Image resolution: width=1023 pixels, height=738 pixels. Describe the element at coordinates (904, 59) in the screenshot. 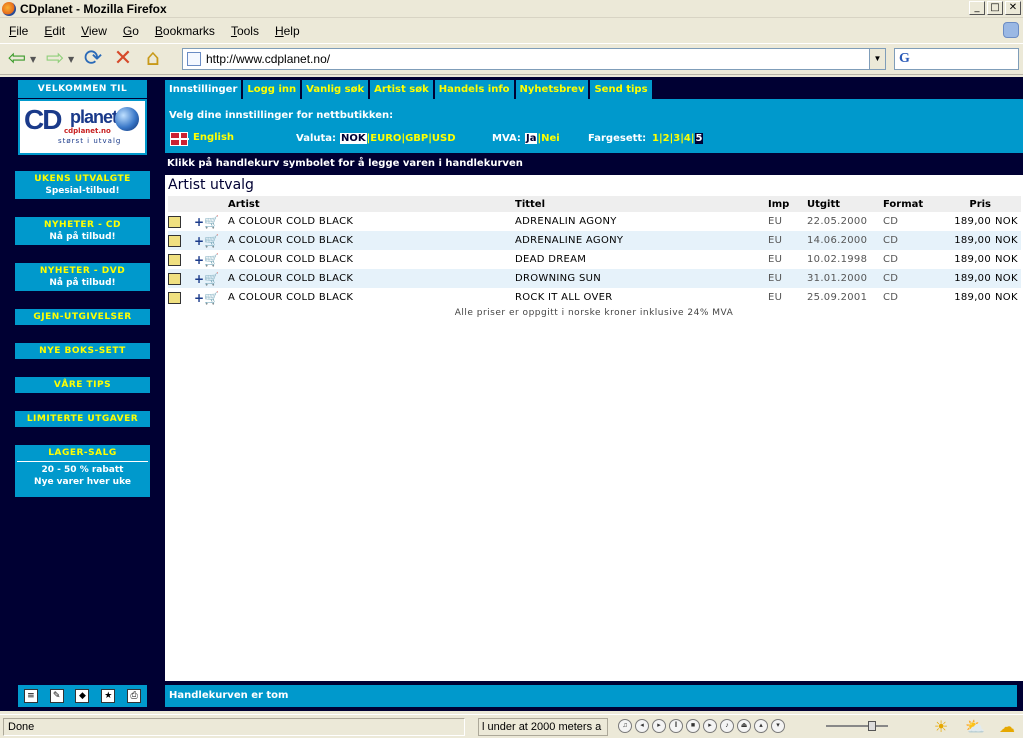

I see `google-search-icon: G` at that location.